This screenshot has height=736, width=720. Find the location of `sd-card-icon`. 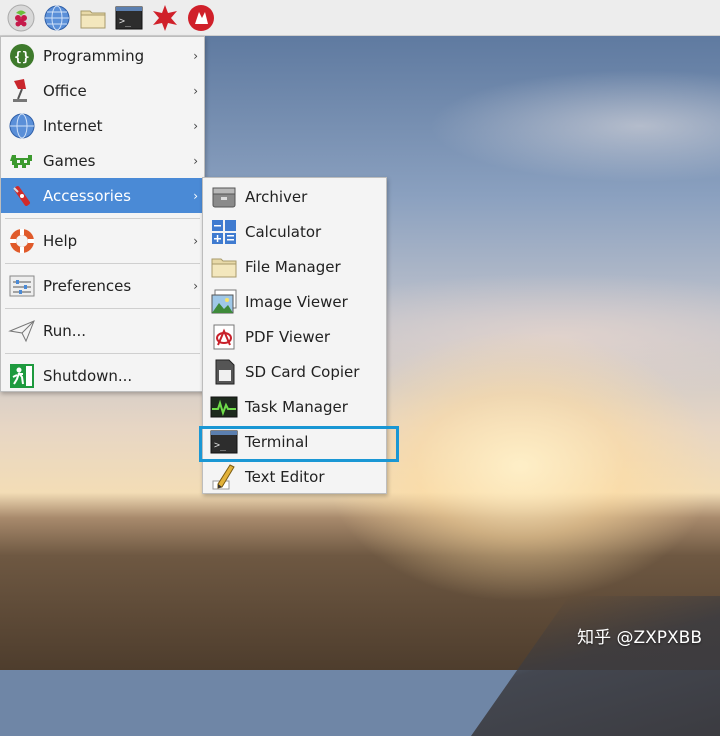

sd-card-icon is located at coordinates (224, 372).